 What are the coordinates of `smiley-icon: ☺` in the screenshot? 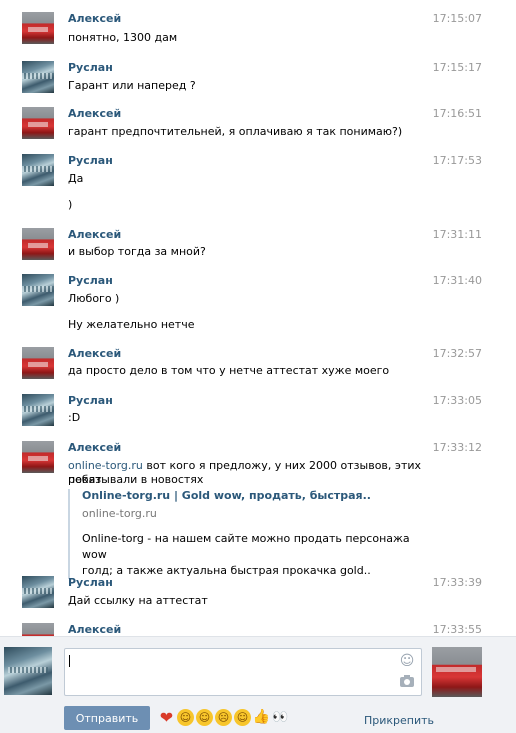 It's located at (407, 661).